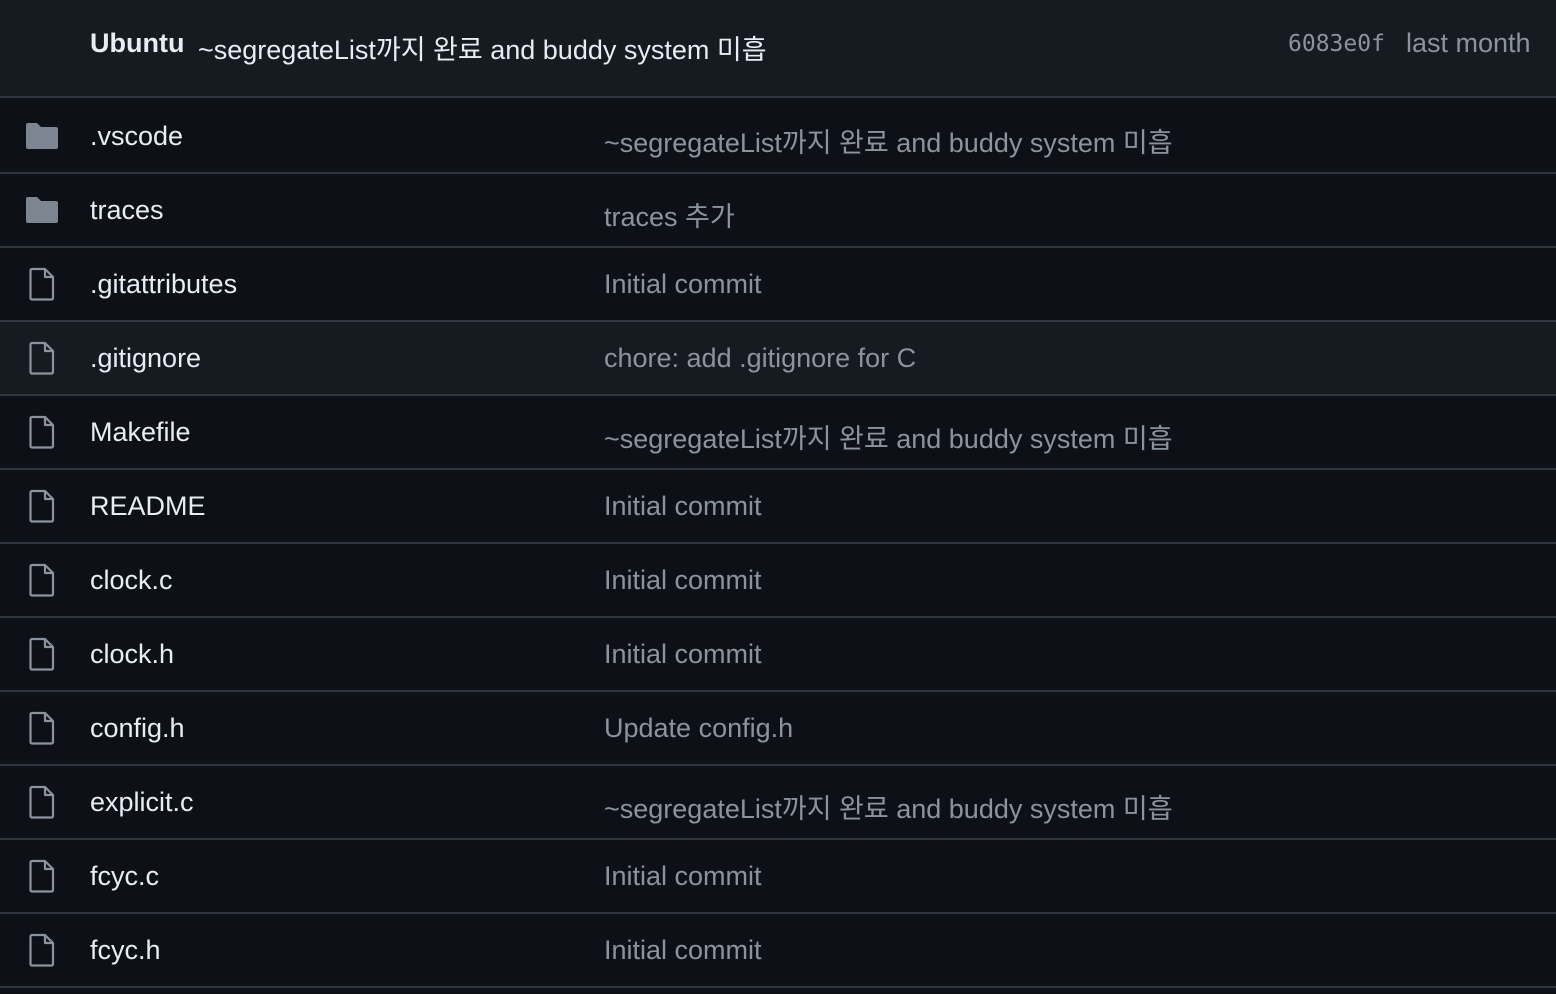 The width and height of the screenshot is (1556, 994). I want to click on commit-time: last month, so click(1468, 43).